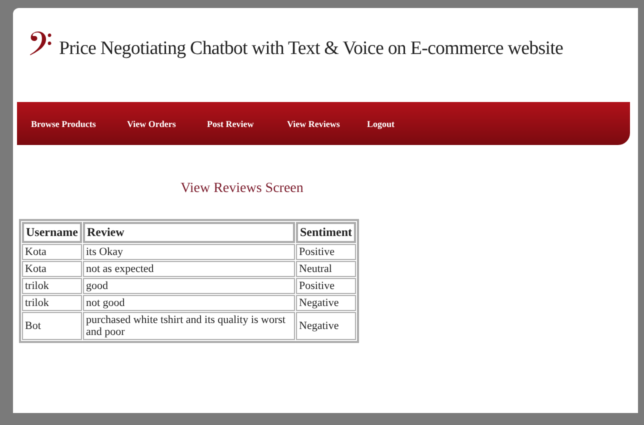 The height and width of the screenshot is (425, 644). Describe the element at coordinates (311, 49) in the screenshot. I see `site-title: Price Negotiating Chatbot with Text & Voice on E-commerce website` at that location.